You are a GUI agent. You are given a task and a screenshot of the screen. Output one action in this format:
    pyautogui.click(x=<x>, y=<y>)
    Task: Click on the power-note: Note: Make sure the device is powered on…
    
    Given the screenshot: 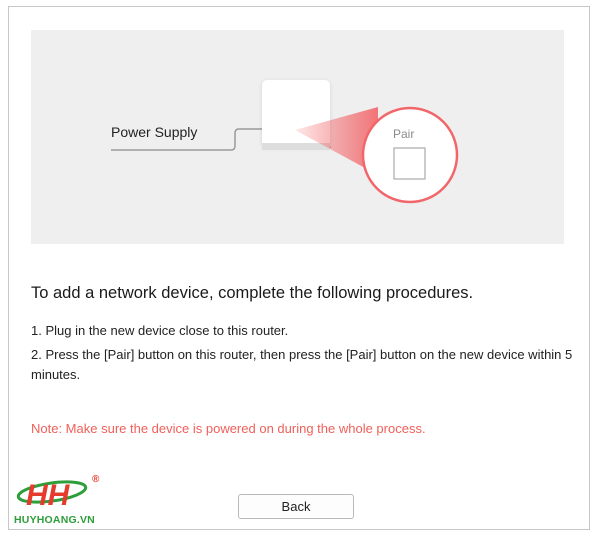 What is the action you would take?
    pyautogui.click(x=228, y=428)
    